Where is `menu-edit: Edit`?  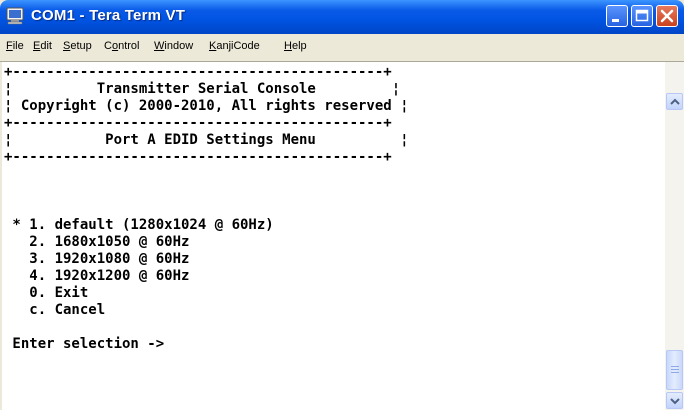 menu-edit: Edit is located at coordinates (42, 46).